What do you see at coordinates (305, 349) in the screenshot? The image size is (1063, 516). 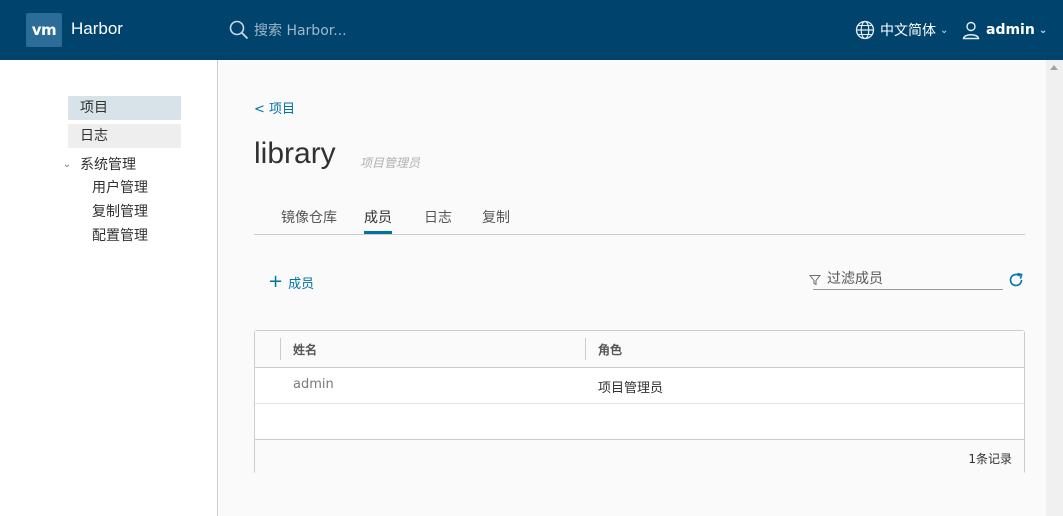 I see `column-header-name: 姓名` at bounding box center [305, 349].